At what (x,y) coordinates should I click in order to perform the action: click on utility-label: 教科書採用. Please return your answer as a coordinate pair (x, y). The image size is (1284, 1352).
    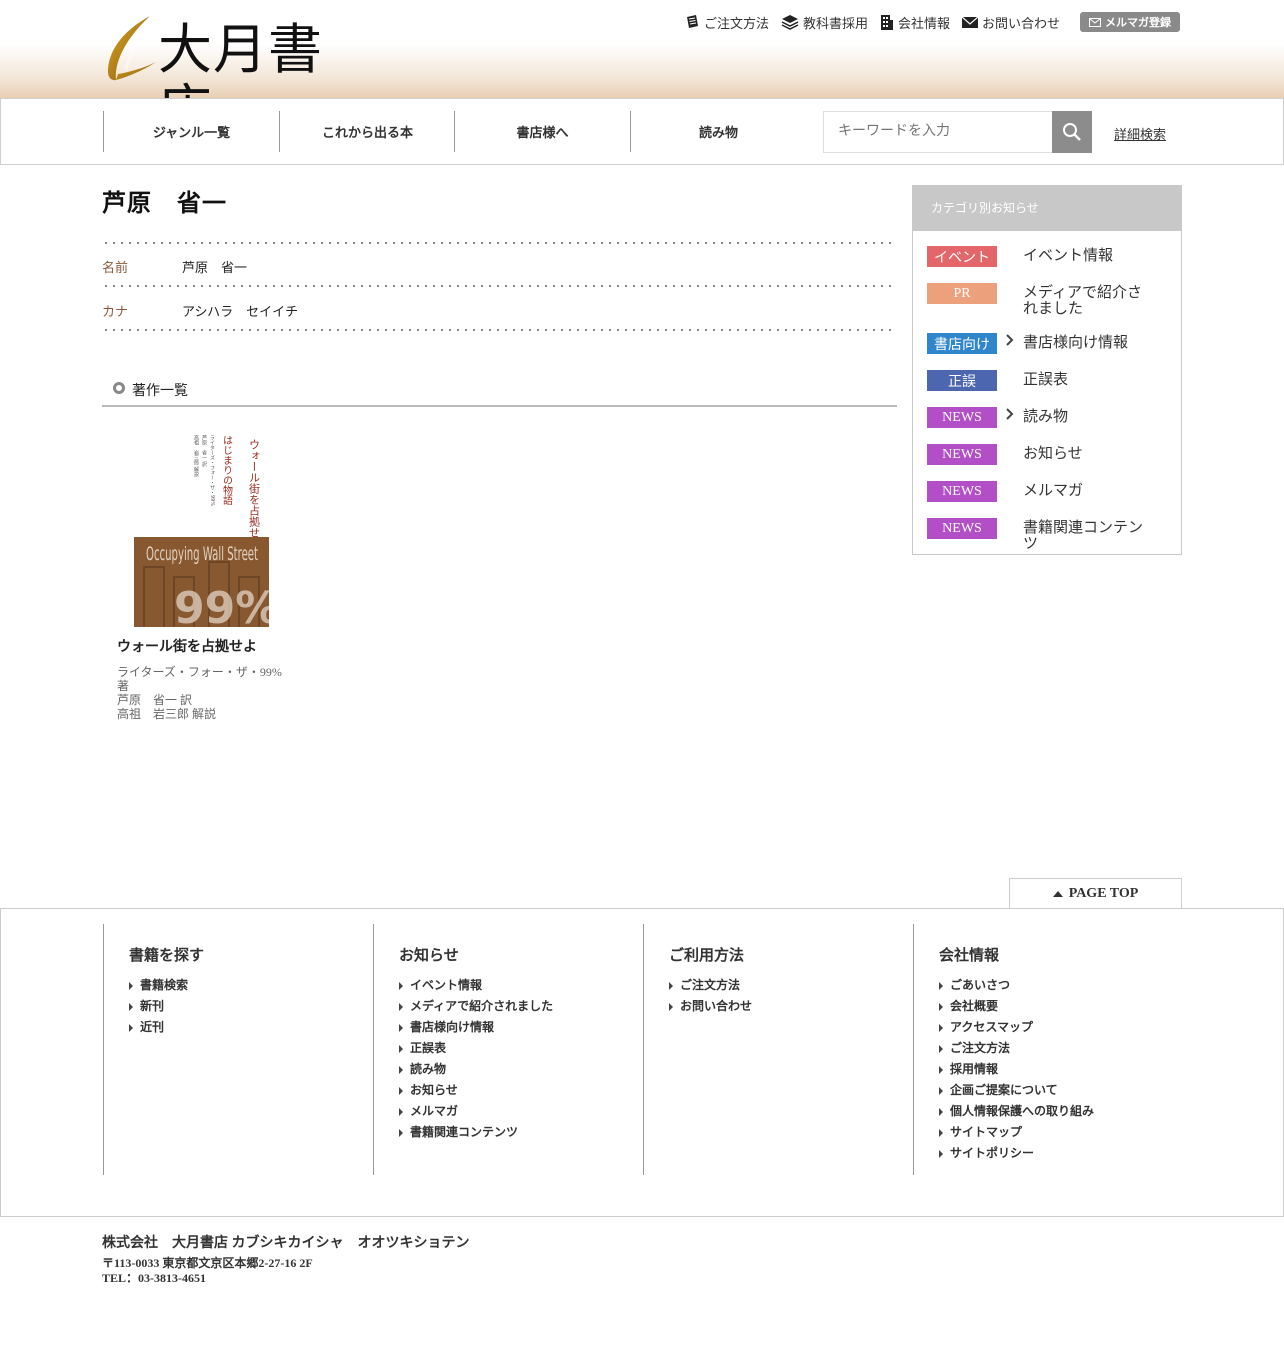
    Looking at the image, I should click on (835, 23).